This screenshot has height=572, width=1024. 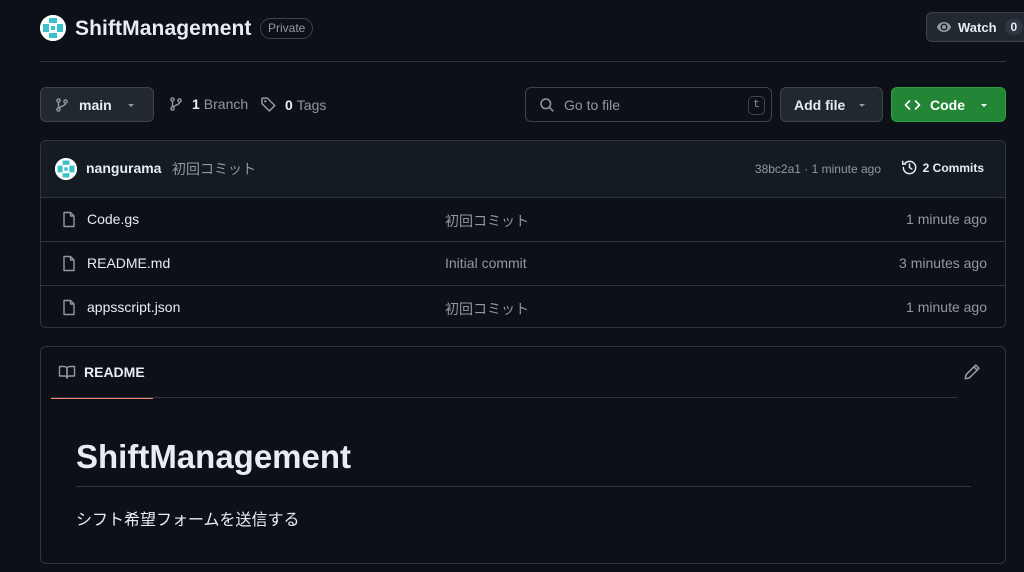 I want to click on file-name: appsscript.json, so click(x=133, y=307).